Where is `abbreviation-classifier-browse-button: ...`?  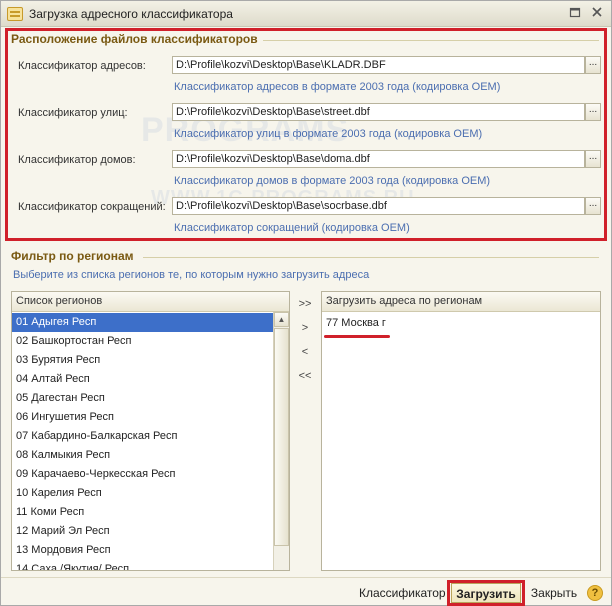
abbreviation-classifier-browse-button: ... is located at coordinates (593, 206).